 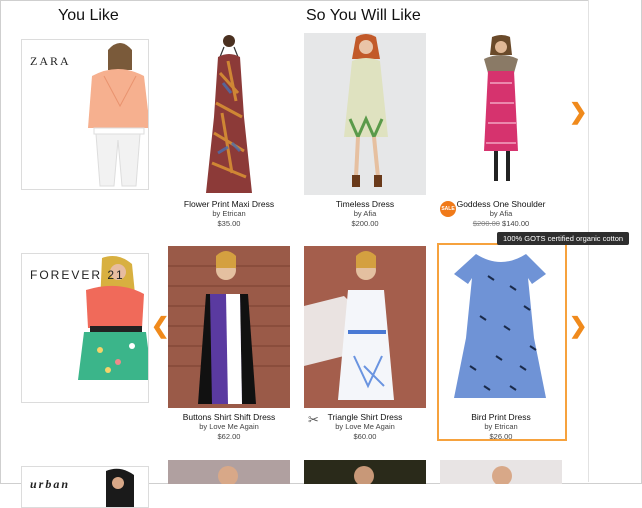 What do you see at coordinates (365, 417) in the screenshot?
I see `product-name: Triangle Shirt Dress` at bounding box center [365, 417].